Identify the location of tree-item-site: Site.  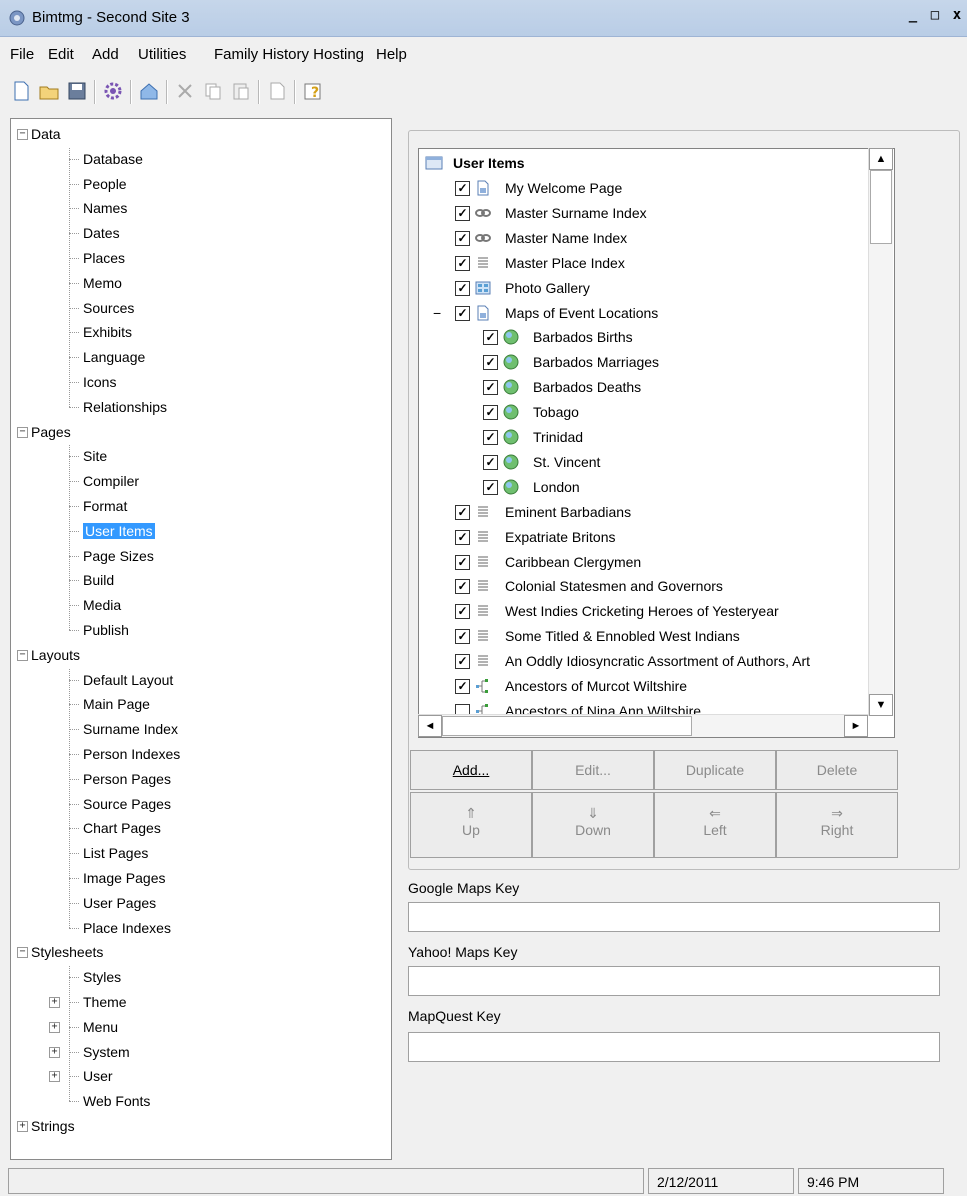
(95, 456).